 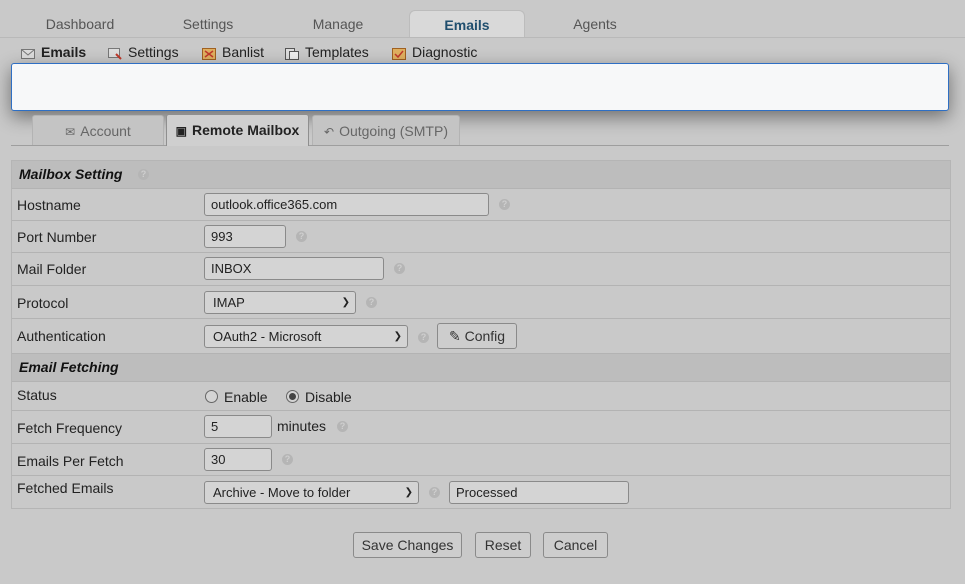 What do you see at coordinates (49, 205) in the screenshot?
I see `hostname-label: Hostname` at bounding box center [49, 205].